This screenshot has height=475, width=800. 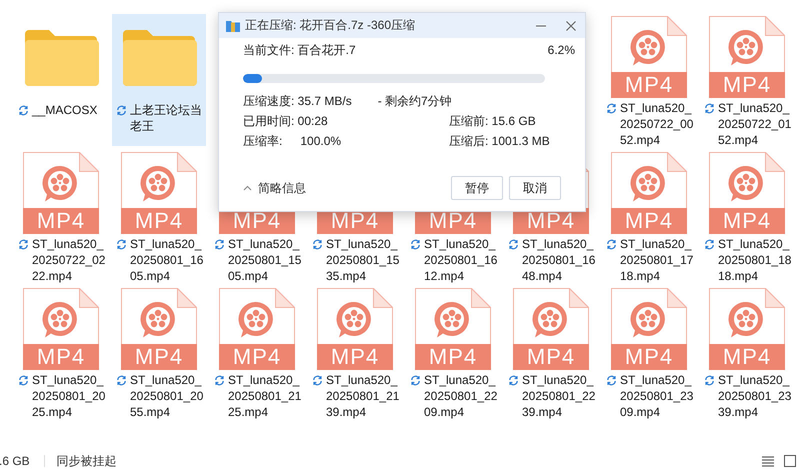 I want to click on compression-speed: 压缩速度: 35.7 MB/s, so click(x=297, y=101).